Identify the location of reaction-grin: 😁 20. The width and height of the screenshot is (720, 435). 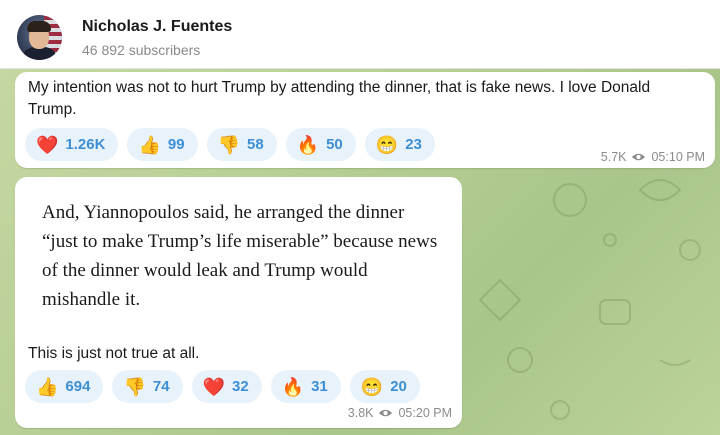
(384, 386).